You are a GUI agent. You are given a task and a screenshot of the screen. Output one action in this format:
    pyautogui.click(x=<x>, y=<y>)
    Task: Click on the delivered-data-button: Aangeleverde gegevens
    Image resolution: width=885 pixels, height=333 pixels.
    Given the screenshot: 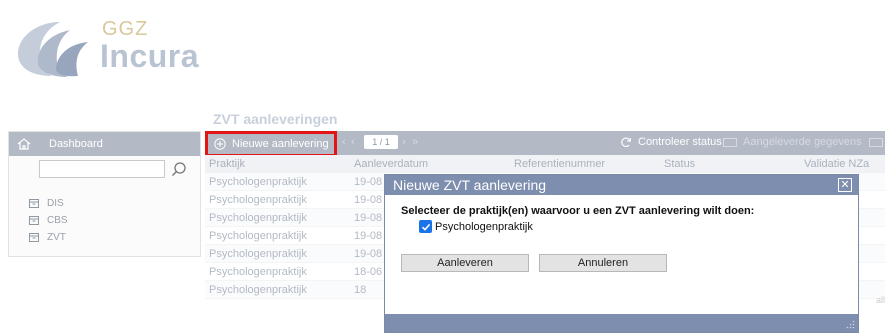 What is the action you would take?
    pyautogui.click(x=792, y=142)
    